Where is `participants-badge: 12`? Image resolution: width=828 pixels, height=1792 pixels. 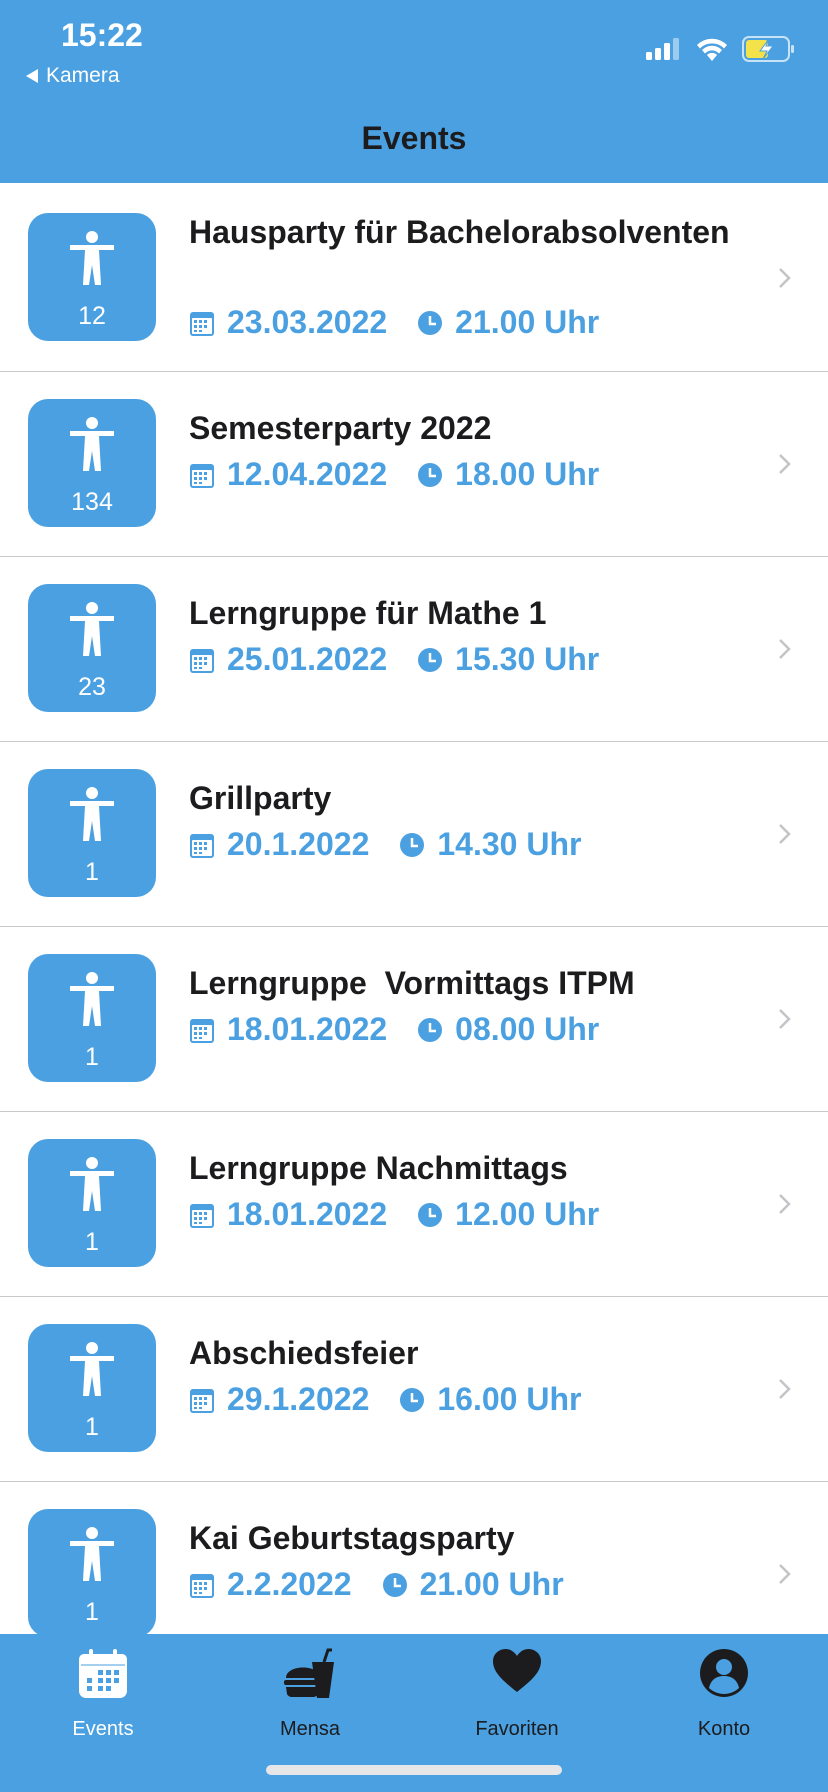
participants-badge: 12 is located at coordinates (92, 277).